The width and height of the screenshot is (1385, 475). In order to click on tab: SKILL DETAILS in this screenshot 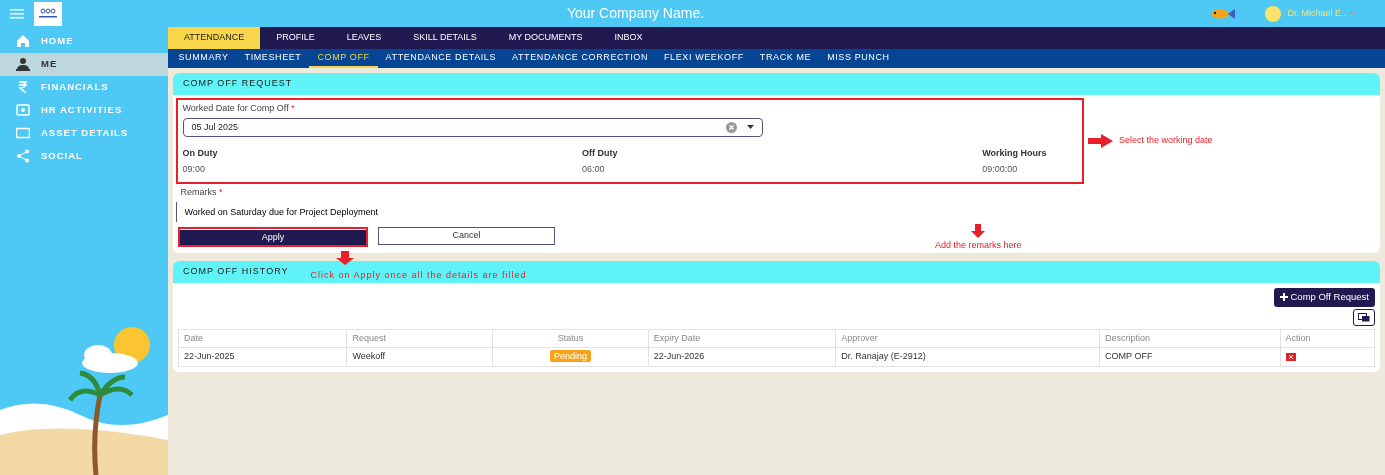, I will do `click(445, 38)`.